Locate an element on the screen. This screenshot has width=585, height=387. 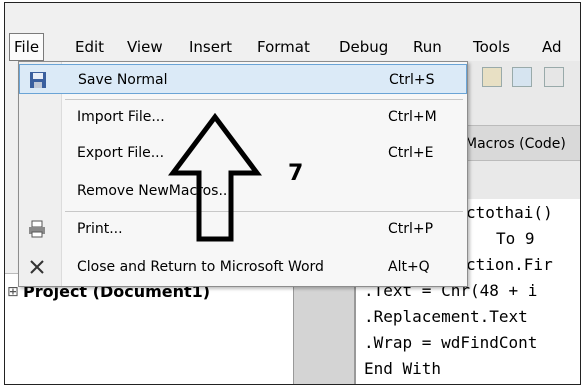
code-line: End With is located at coordinates (403, 368).